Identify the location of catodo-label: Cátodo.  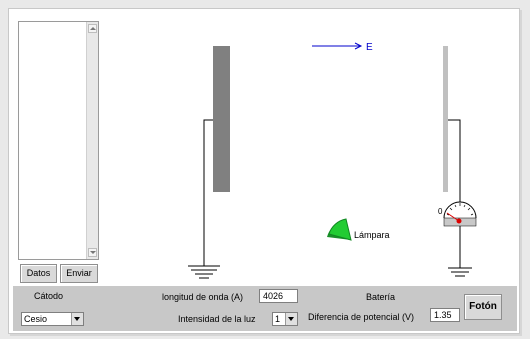
(49, 296).